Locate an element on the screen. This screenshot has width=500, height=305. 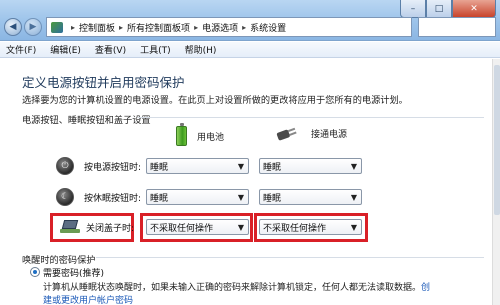
menu-file: 文件(F) is located at coordinates (21, 49).